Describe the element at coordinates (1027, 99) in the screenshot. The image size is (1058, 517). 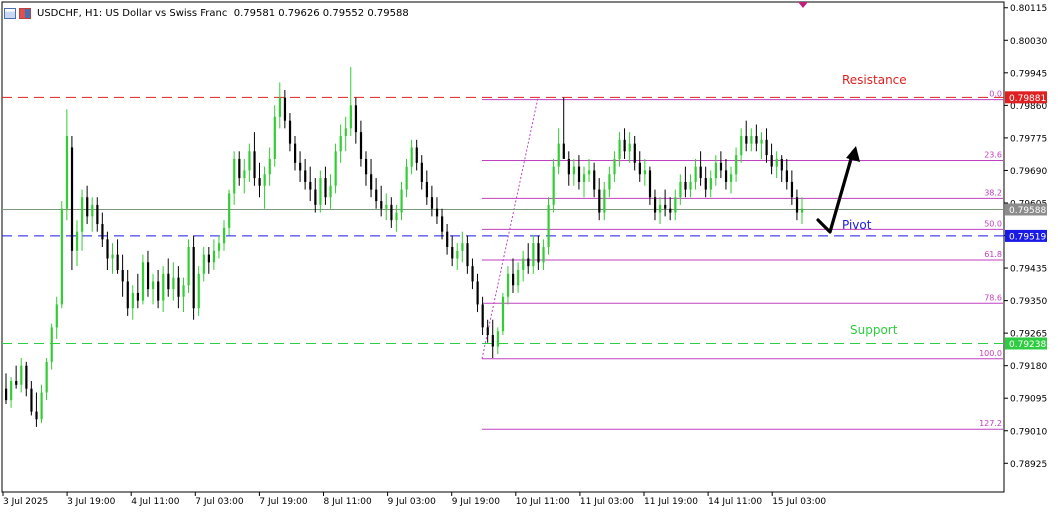
I see `resistance-price-tag-text: 0.79881` at that location.